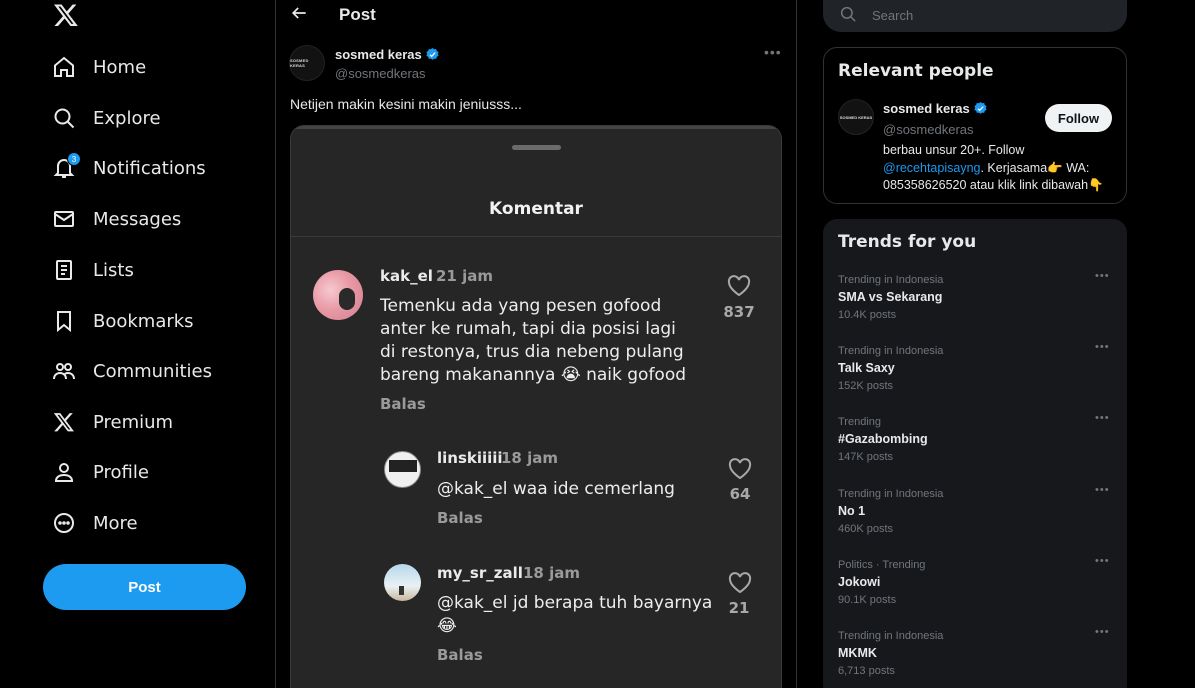  Describe the element at coordinates (144, 587) in the screenshot. I see `post-button: Post` at that location.